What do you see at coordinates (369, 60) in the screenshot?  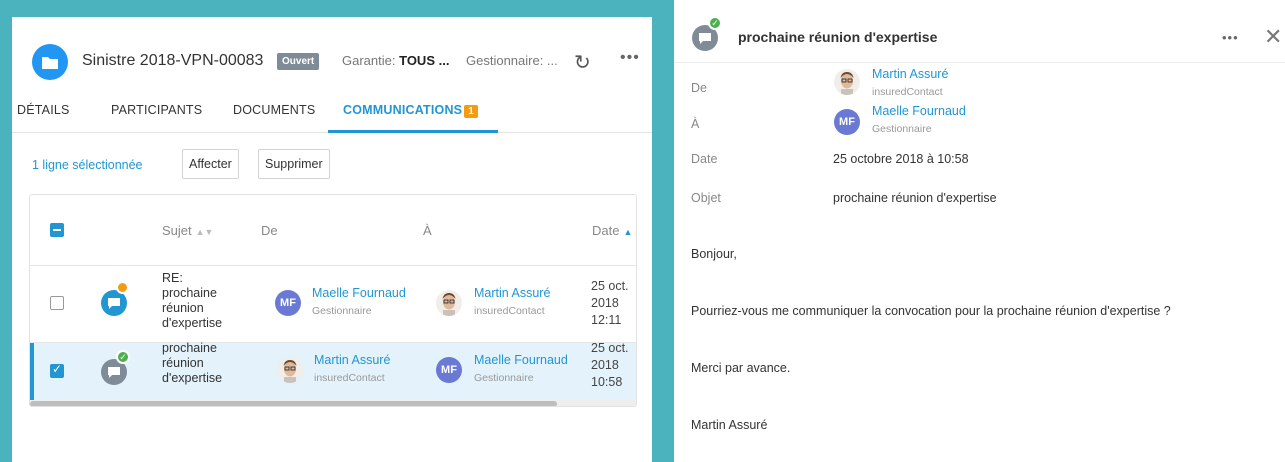 I see `garantie-label: Garantie:` at bounding box center [369, 60].